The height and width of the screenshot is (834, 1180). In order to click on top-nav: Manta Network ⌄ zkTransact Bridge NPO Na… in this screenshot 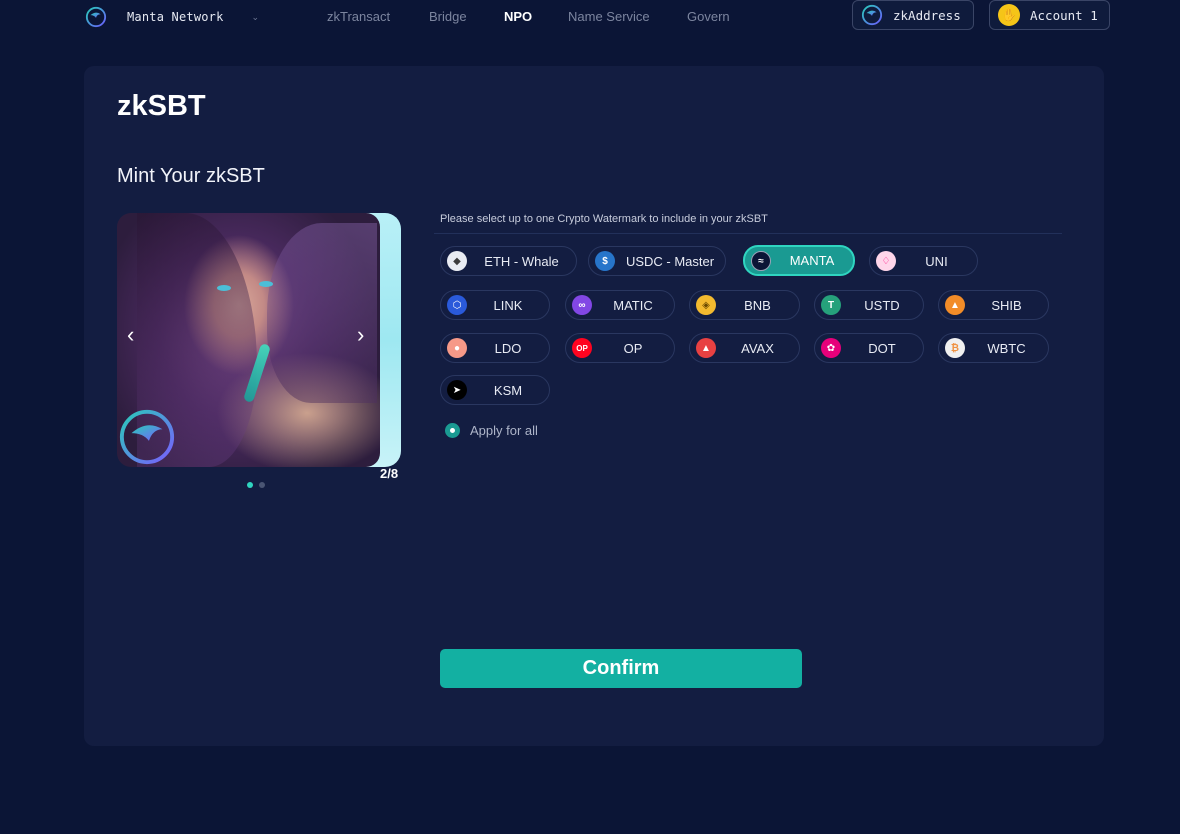, I will do `click(590, 20)`.